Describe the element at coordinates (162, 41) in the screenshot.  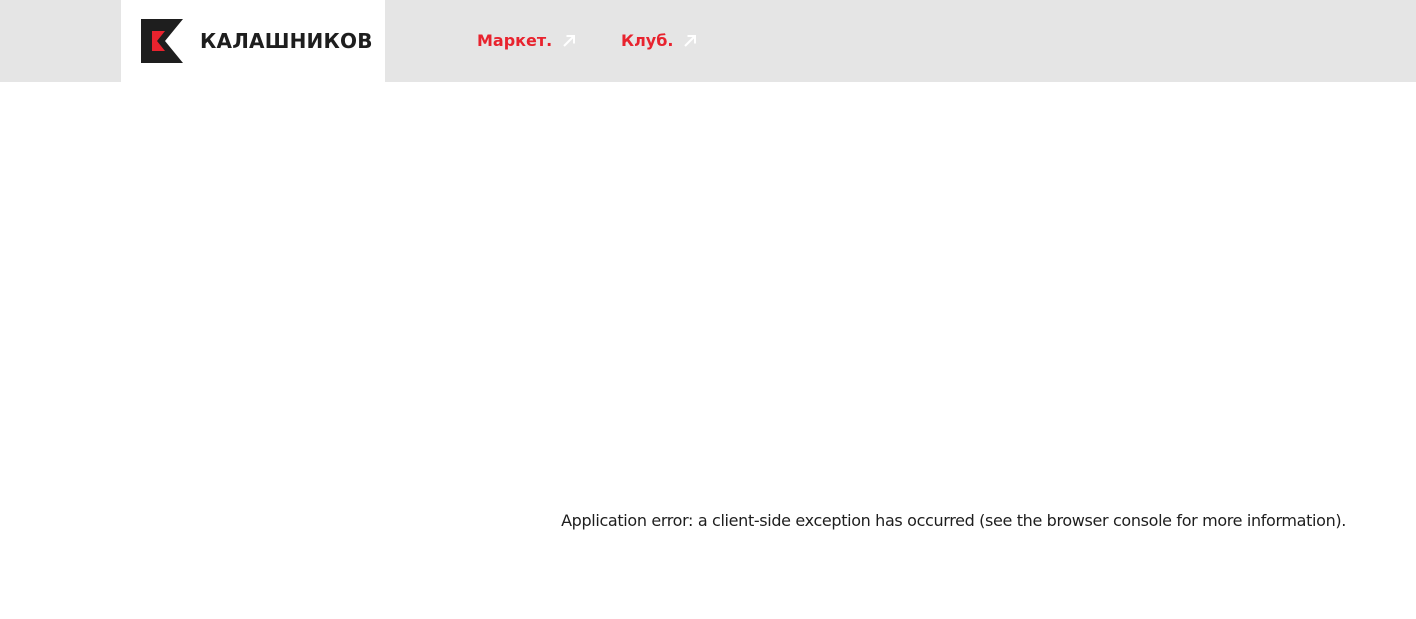
I see `kalashnikov-k-logo-icon` at that location.